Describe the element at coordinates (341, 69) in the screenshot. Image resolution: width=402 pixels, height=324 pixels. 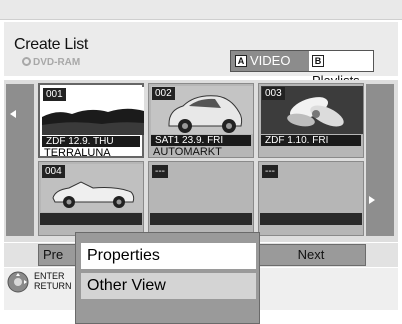
I see `tab-playlists: BPlaylists` at that location.